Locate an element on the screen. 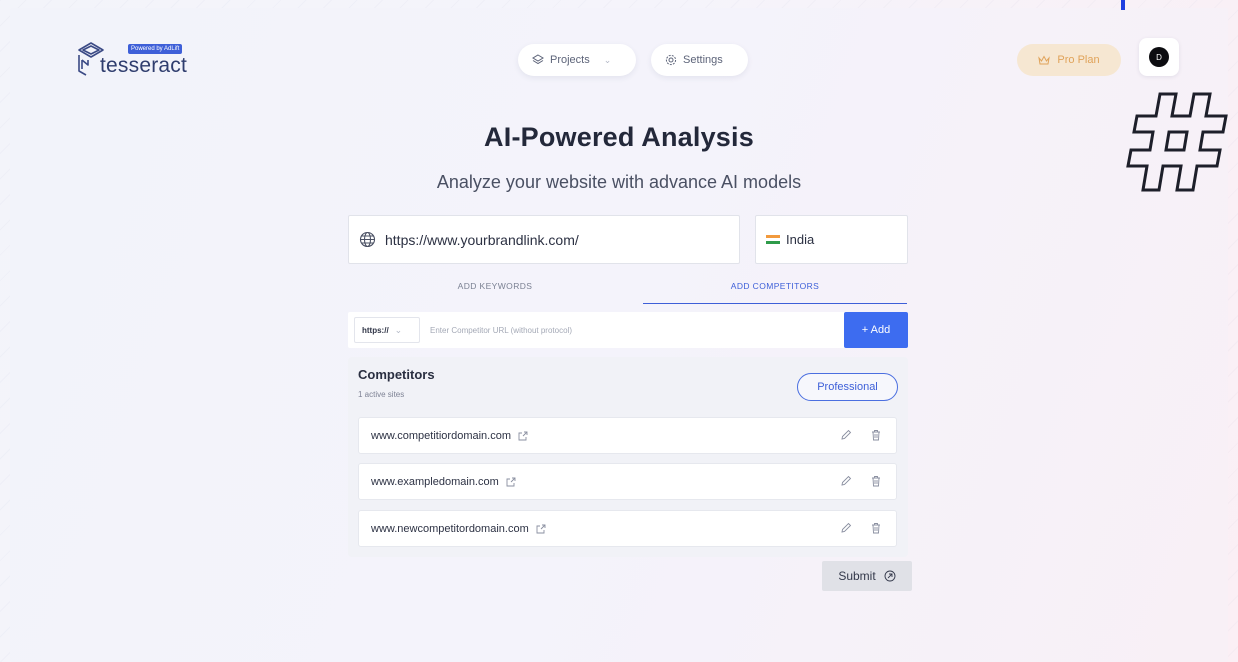 This screenshot has width=1238, height=662. tab-add-competitors: ADD COMPETITORS is located at coordinates (775, 290).